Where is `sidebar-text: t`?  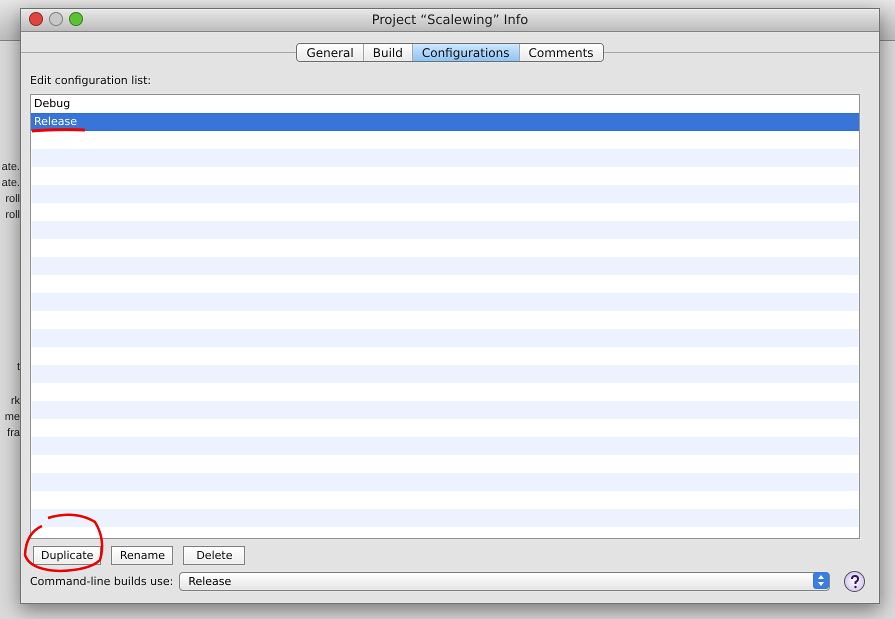 sidebar-text: t is located at coordinates (18, 367).